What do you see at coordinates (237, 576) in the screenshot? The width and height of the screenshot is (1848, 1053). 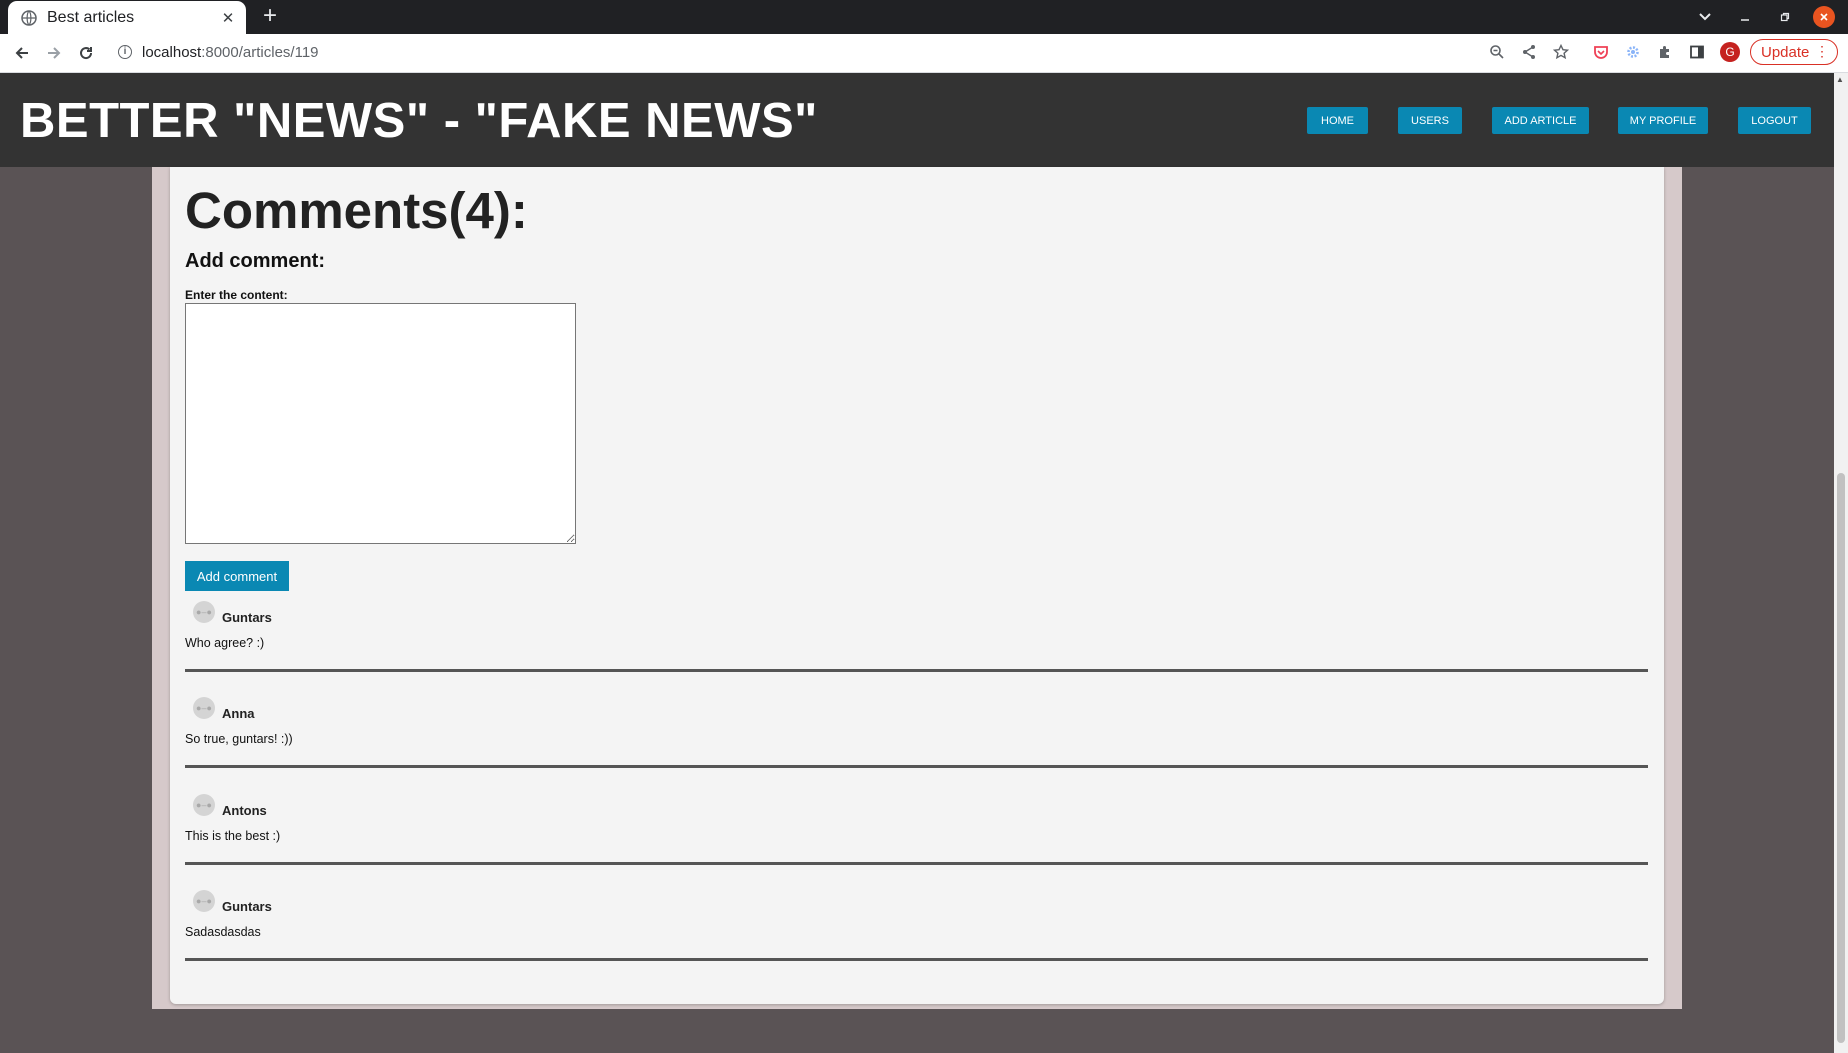 I see `add-comment-button: Add comment` at bounding box center [237, 576].